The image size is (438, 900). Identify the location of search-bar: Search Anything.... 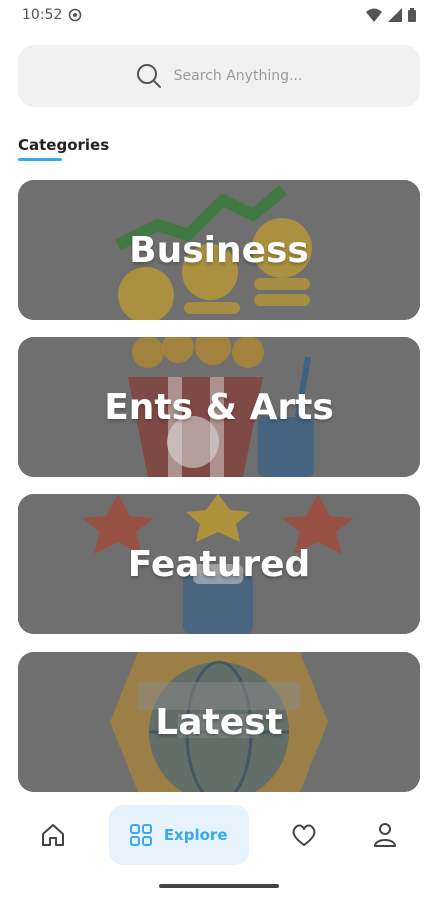
(219, 76).